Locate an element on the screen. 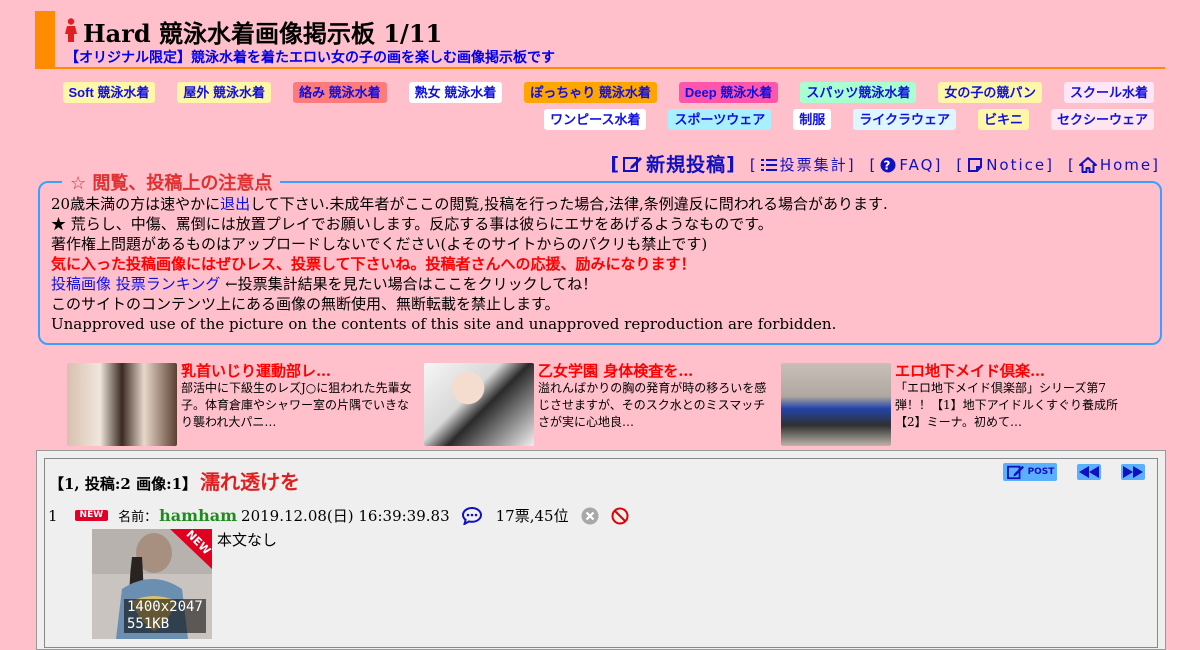 The width and height of the screenshot is (1200, 650). vote-count: 17票,45位 is located at coordinates (532, 516).